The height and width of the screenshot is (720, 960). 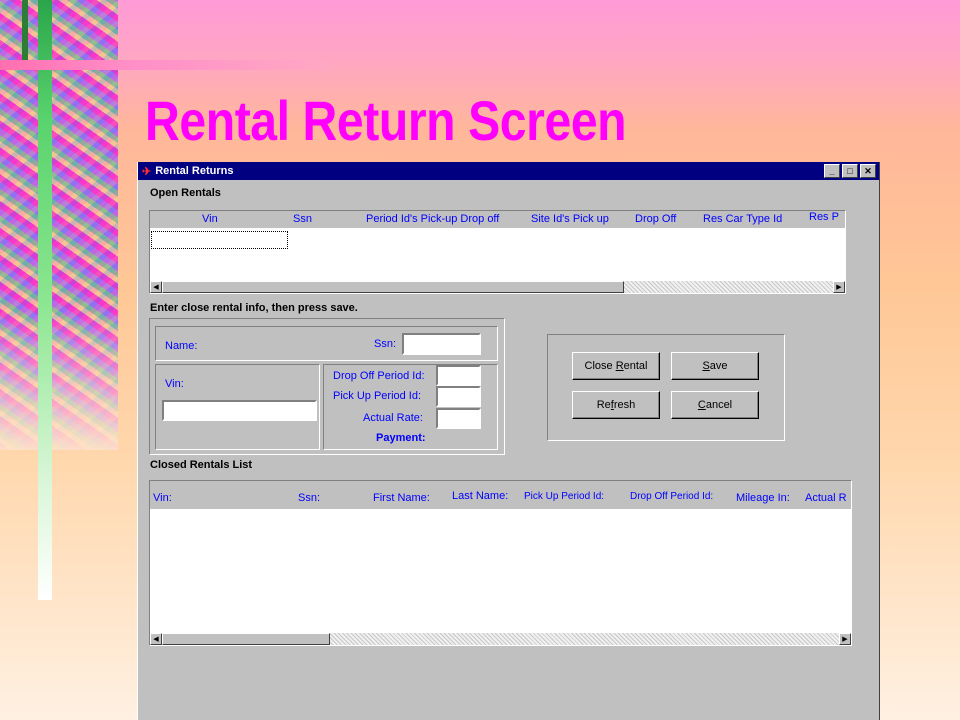 I want to click on save-button: Save, so click(x=715, y=366).